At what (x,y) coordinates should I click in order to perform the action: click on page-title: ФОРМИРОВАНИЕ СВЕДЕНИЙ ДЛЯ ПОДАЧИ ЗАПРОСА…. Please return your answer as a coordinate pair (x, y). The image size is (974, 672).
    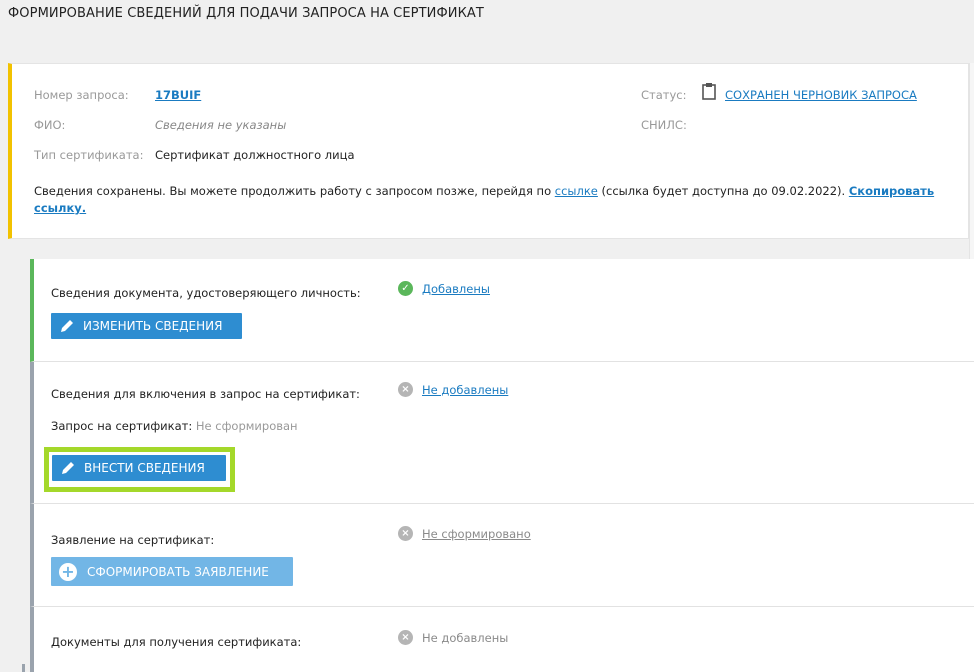
    Looking at the image, I should click on (246, 13).